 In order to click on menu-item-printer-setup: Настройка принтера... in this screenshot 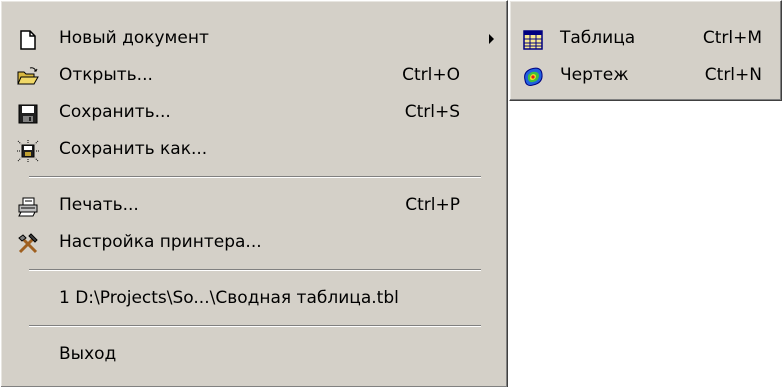, I will do `click(254, 242)`.